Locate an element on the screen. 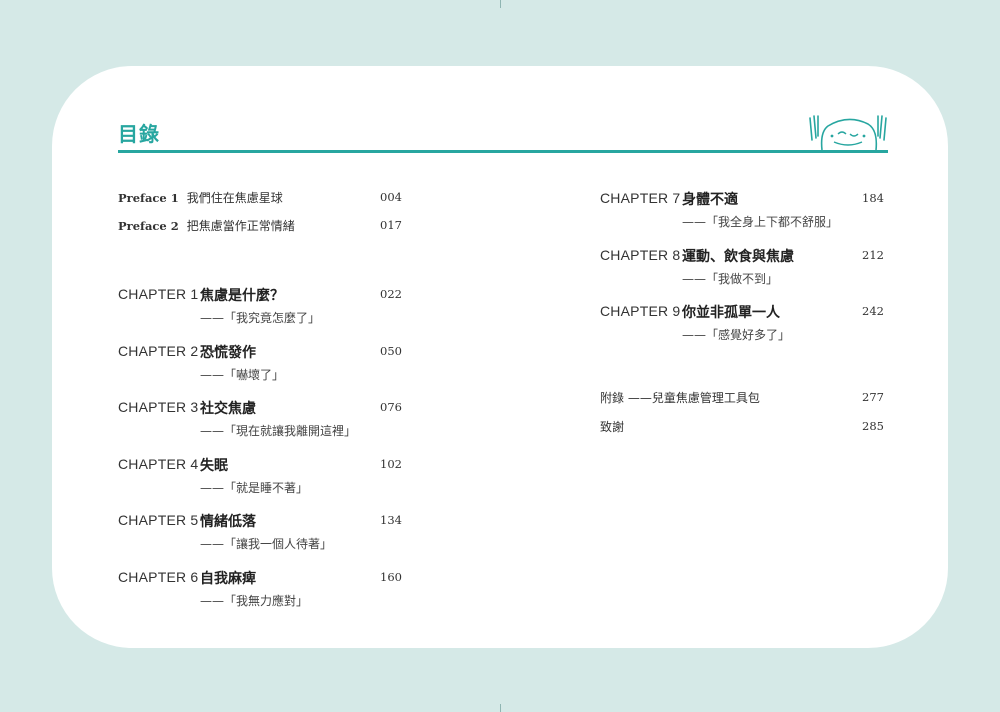 The image size is (1000, 712). chapter-6-page: 160 is located at coordinates (391, 577).